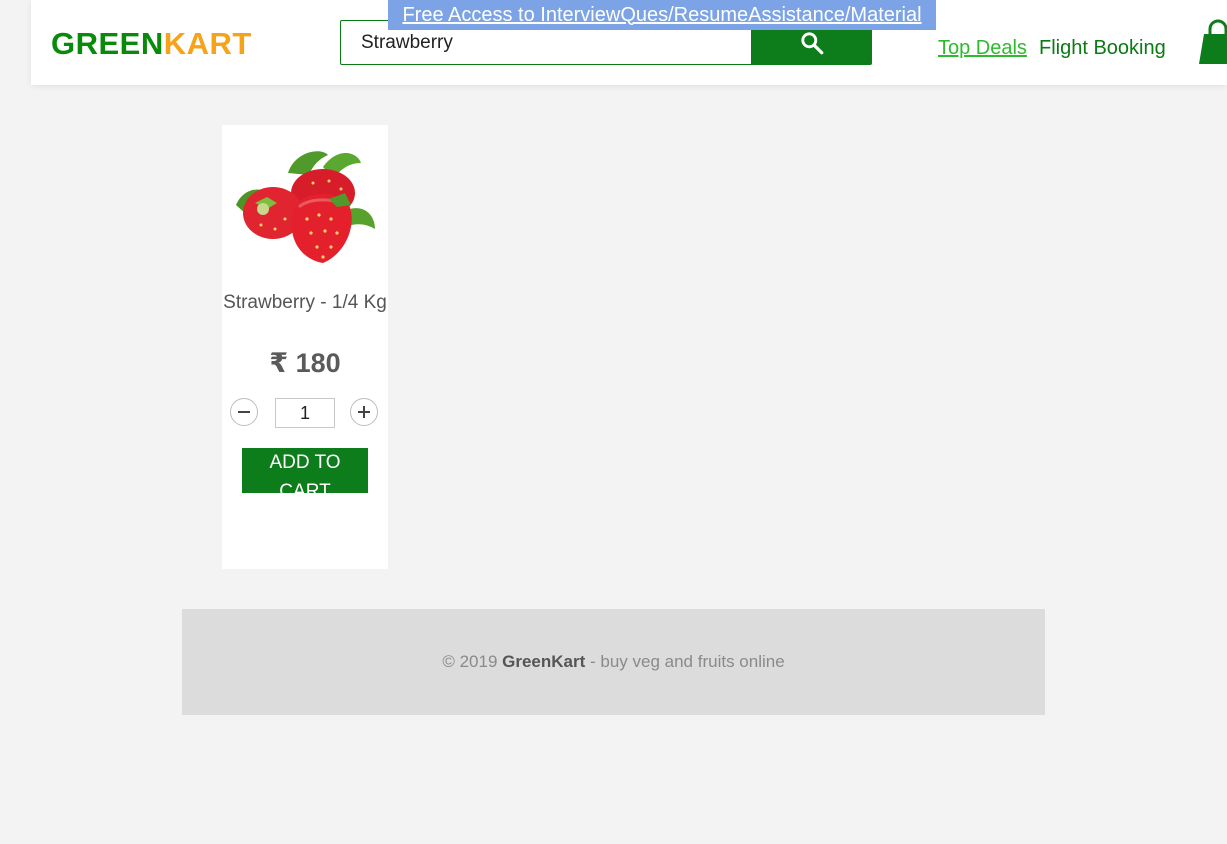 Image resolution: width=1227 pixels, height=844 pixels. What do you see at coordinates (279, 363) in the screenshot?
I see `currency-symbol: ₹` at bounding box center [279, 363].